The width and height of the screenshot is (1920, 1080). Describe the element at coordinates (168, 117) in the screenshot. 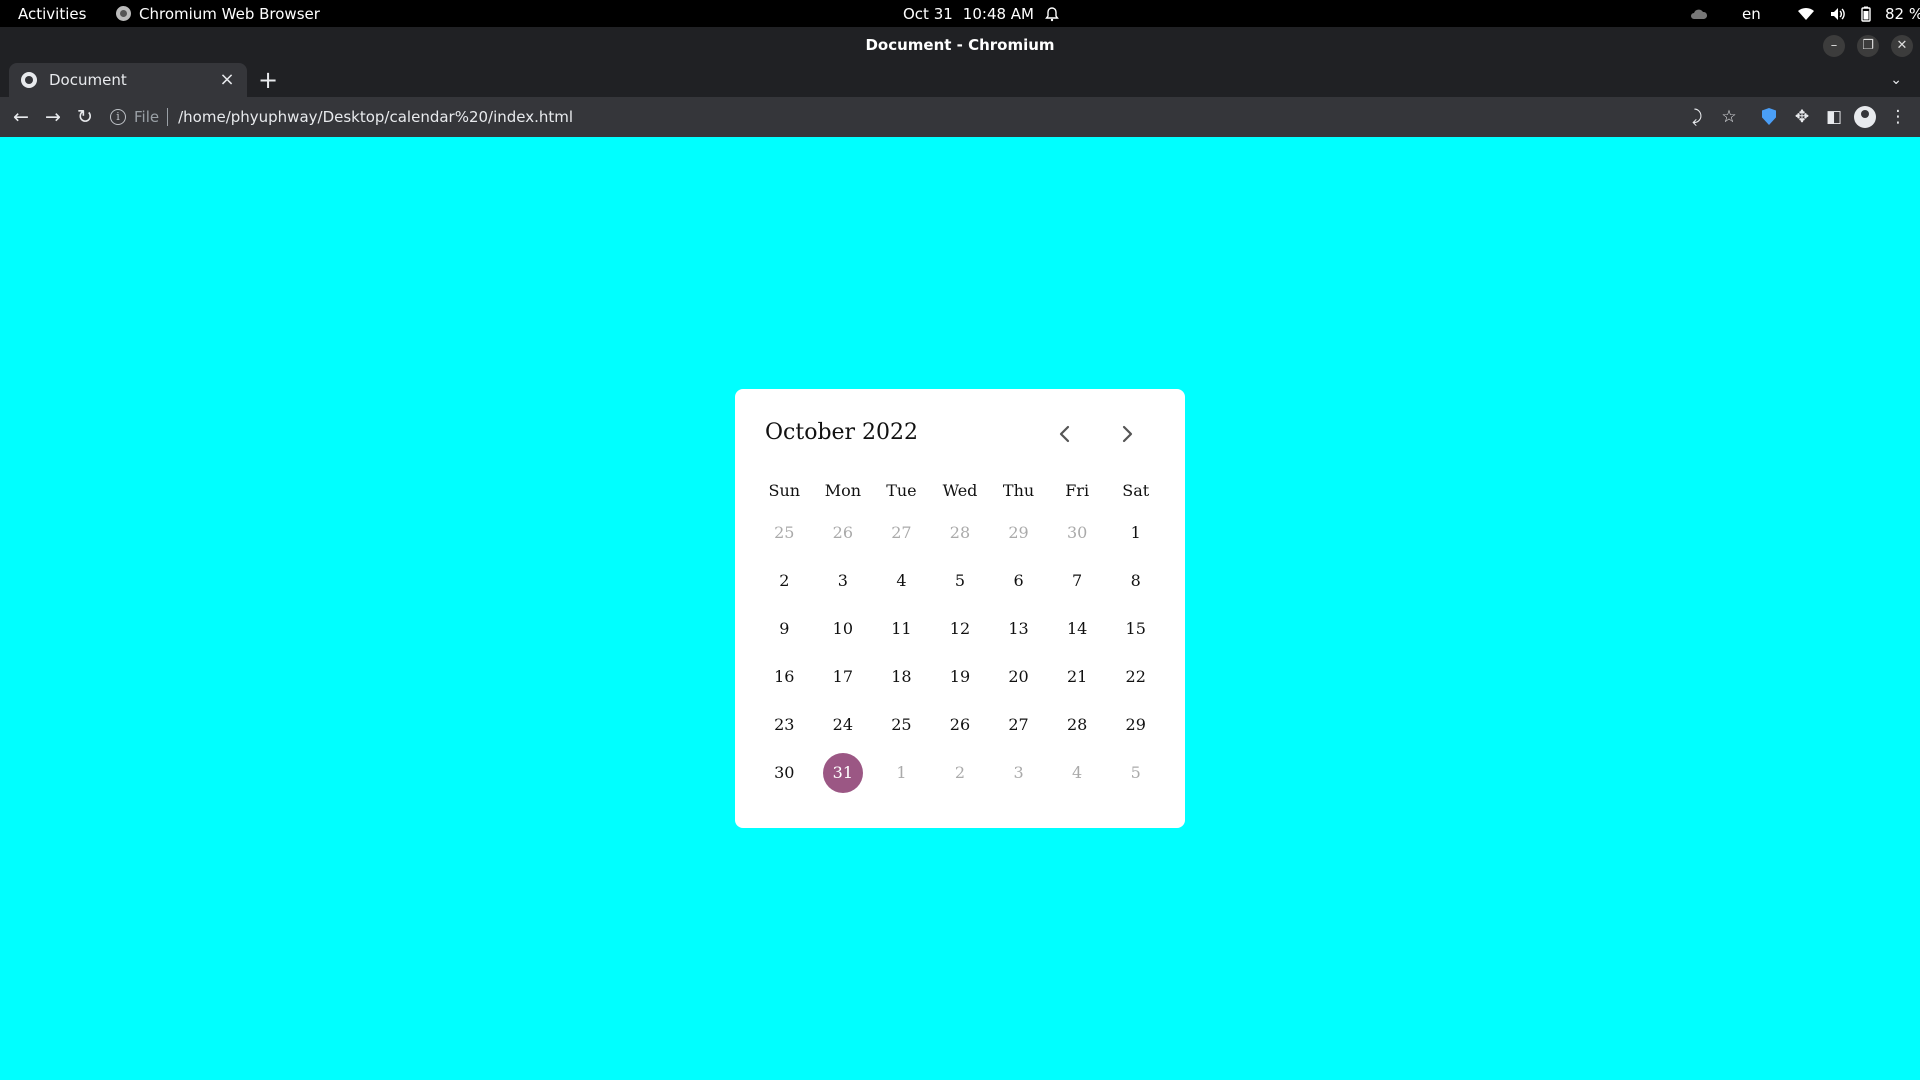

I see `omnibox-divider` at that location.